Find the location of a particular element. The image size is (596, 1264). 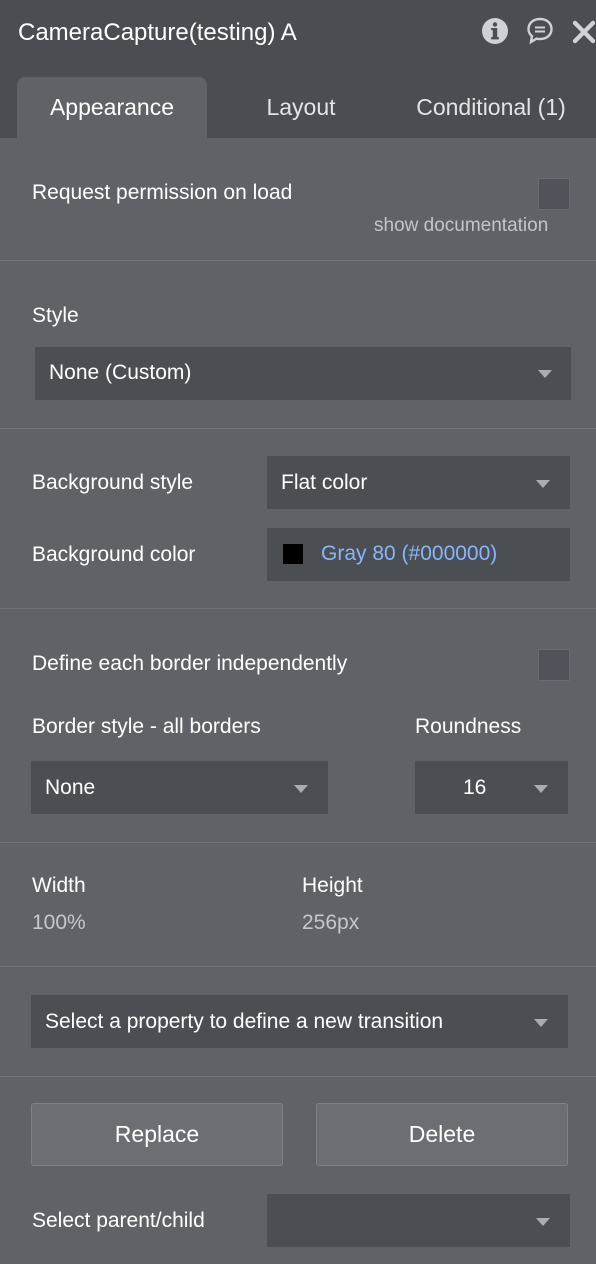

tab-bar: Appearance Layout Conditional (1) is located at coordinates (298, 101).